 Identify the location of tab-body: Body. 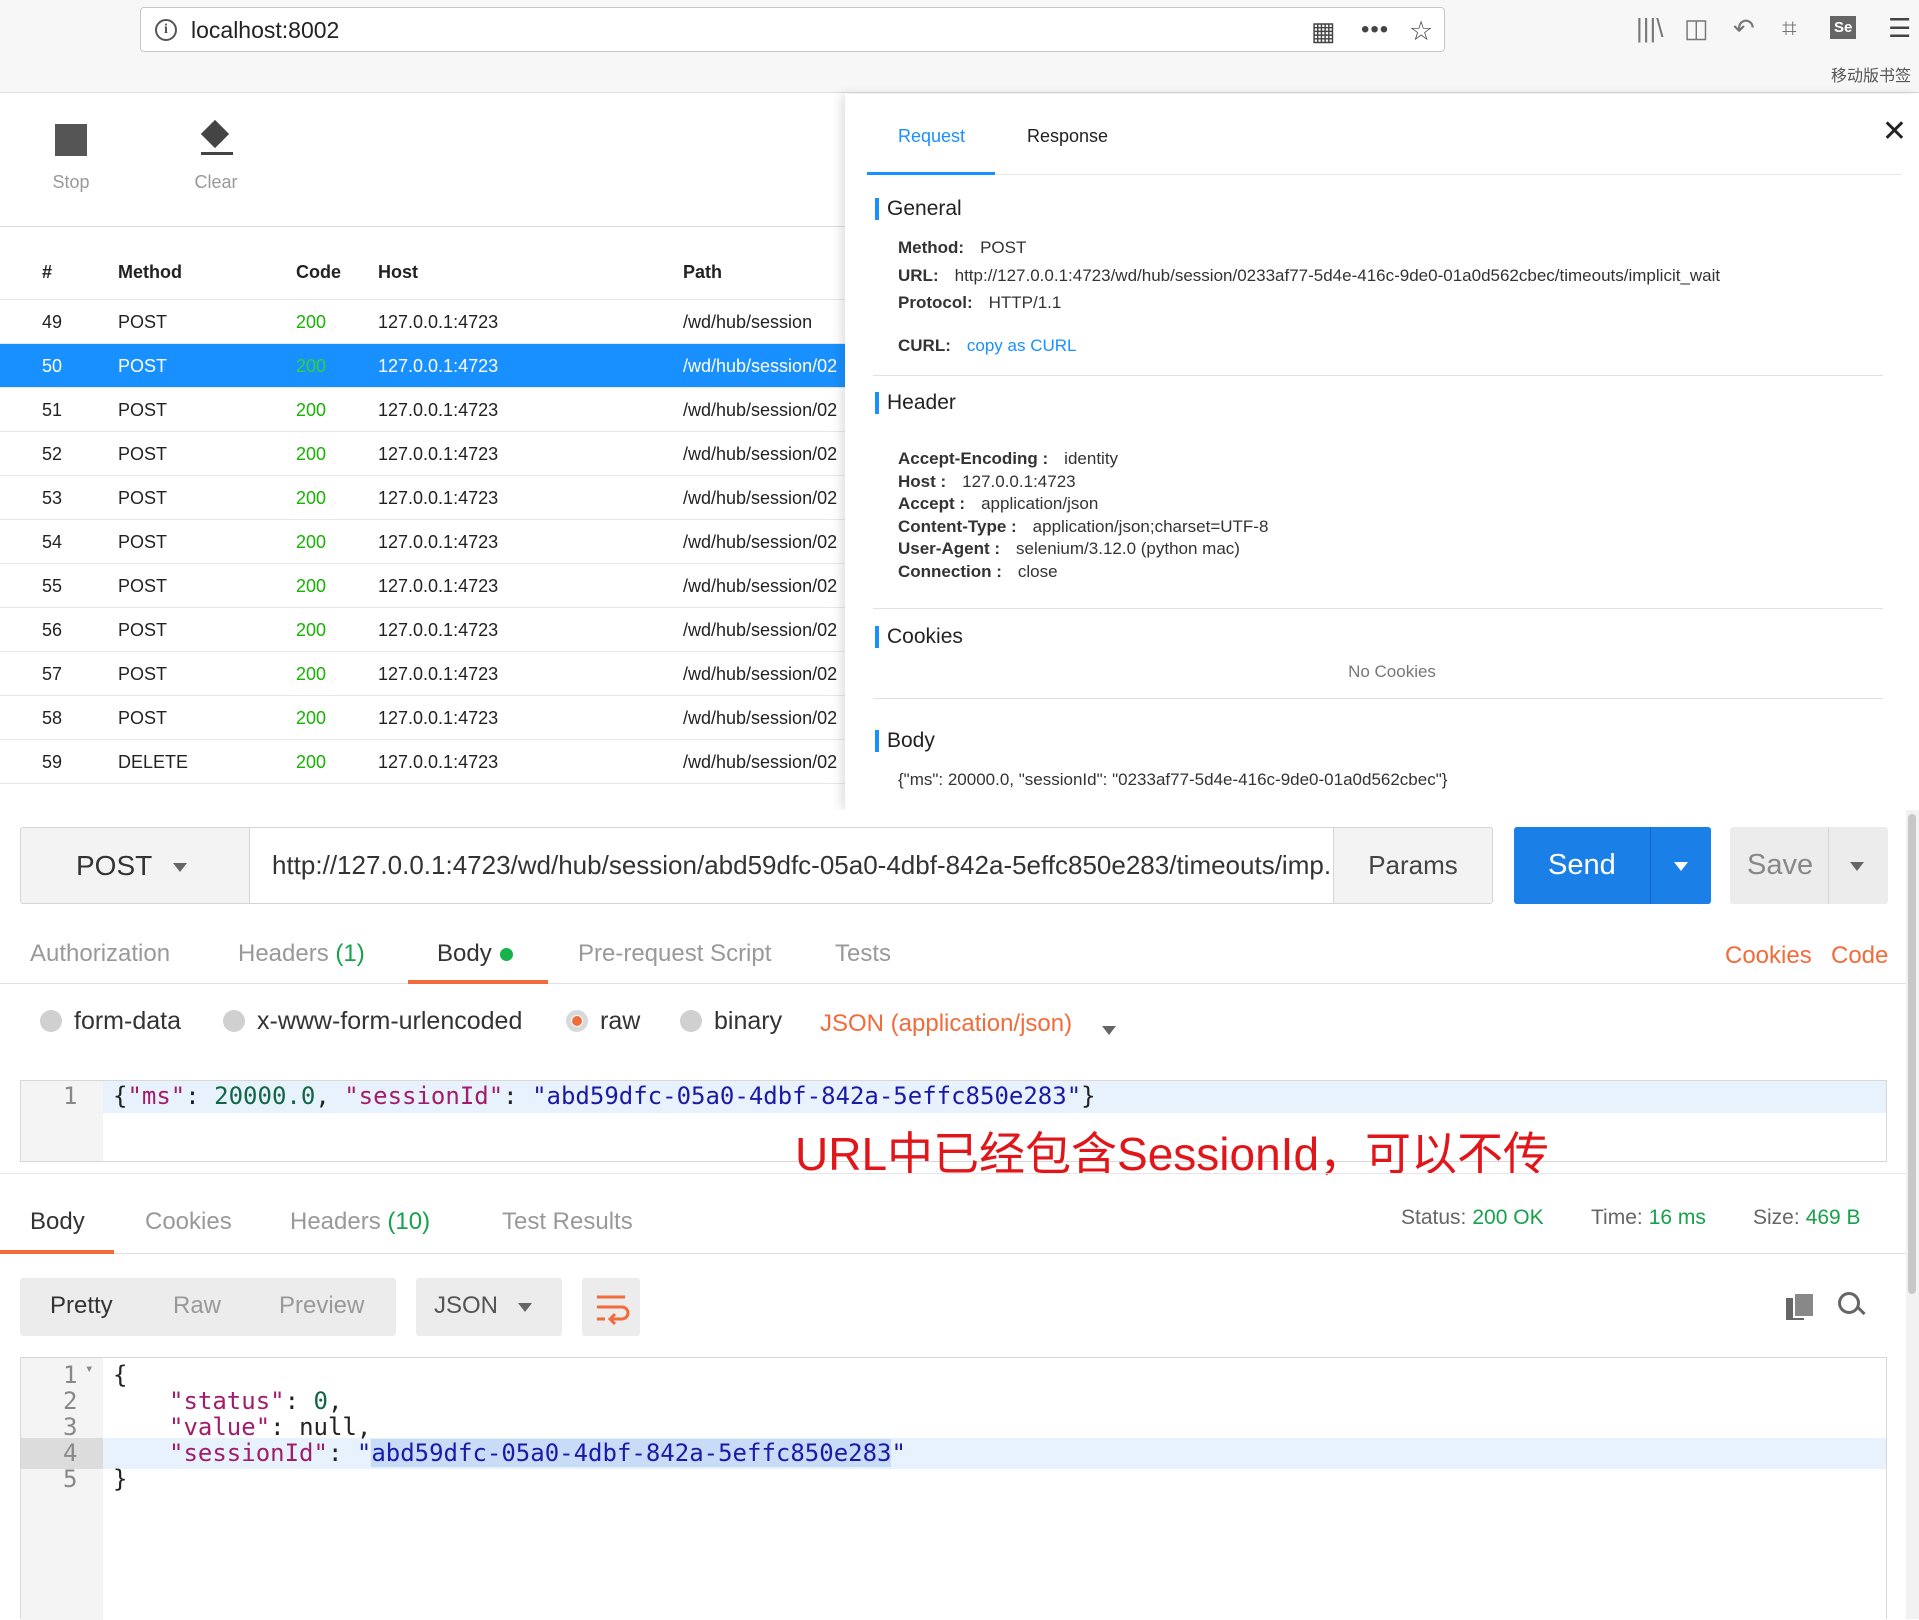
(475, 954).